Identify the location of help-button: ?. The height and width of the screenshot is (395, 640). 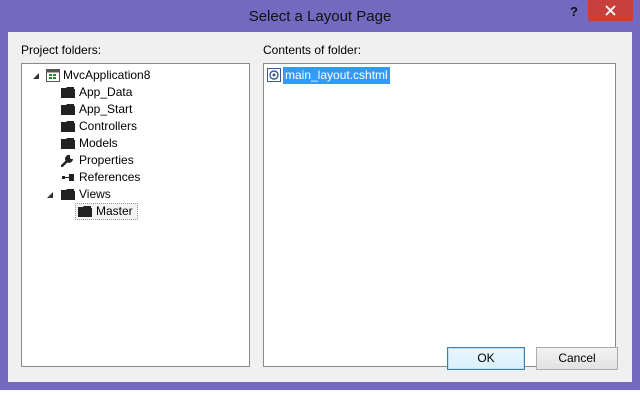
(574, 12).